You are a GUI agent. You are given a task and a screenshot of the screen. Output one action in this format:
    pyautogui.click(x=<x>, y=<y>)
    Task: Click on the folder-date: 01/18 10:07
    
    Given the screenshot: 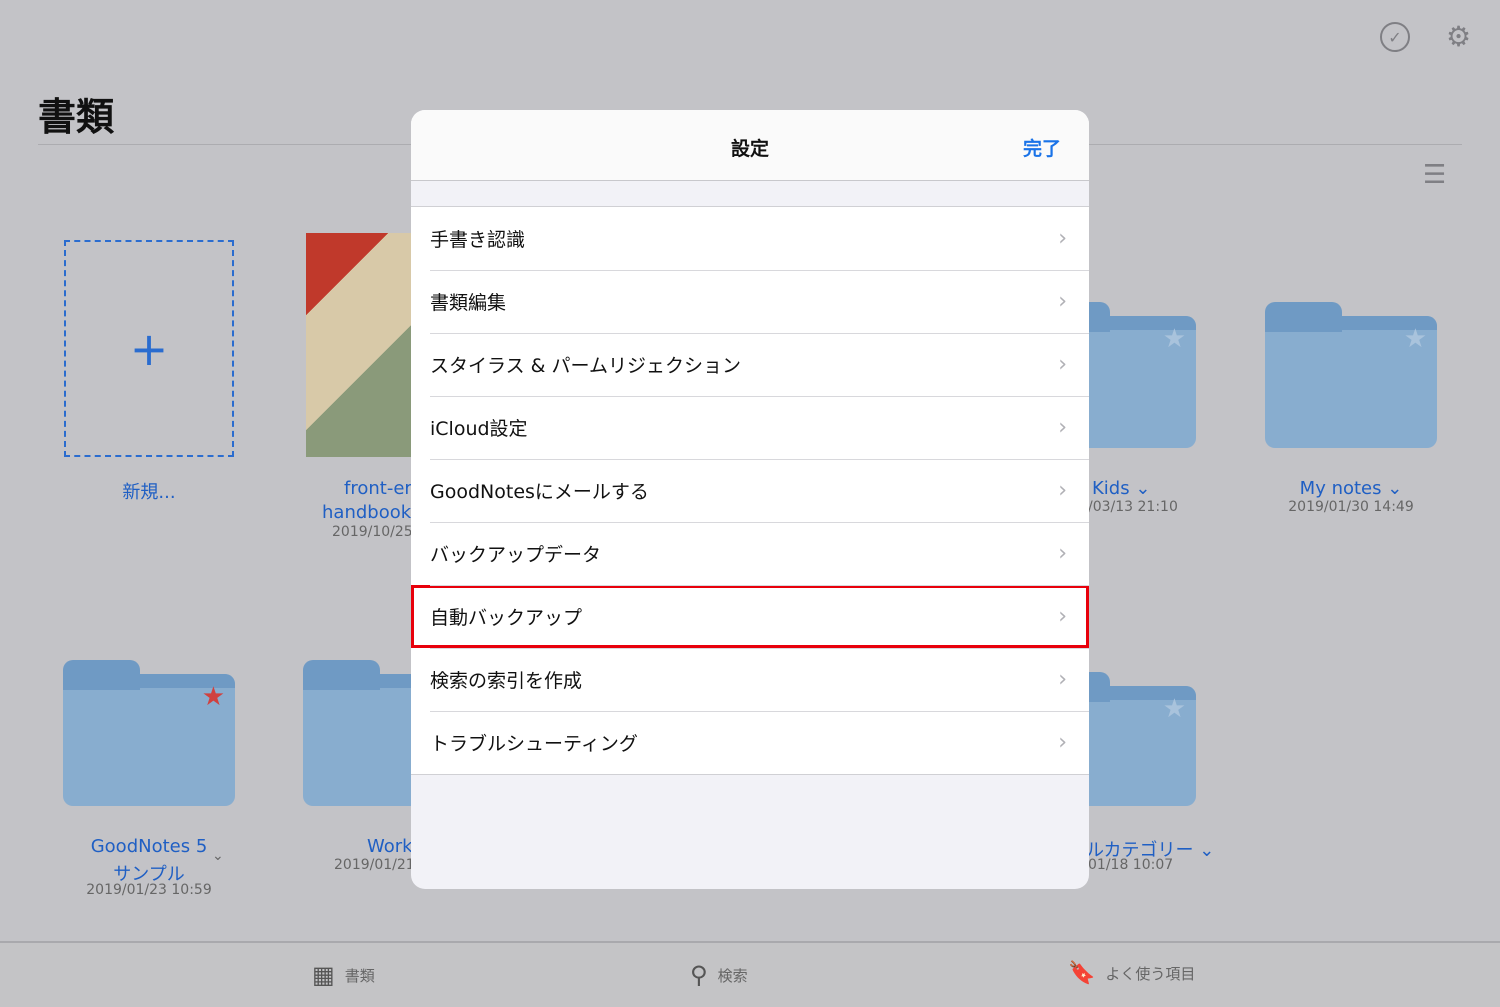 What is the action you would take?
    pyautogui.click(x=1131, y=865)
    